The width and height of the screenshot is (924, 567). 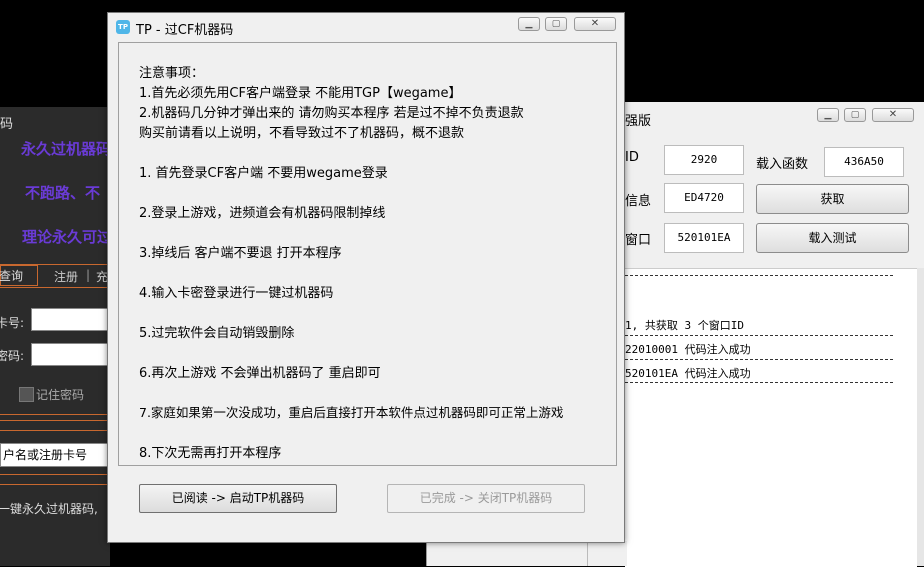 What do you see at coordinates (240, 253) in the screenshot?
I see `step-line: 3.掉线后 客户端不要退 打开本程序` at bounding box center [240, 253].